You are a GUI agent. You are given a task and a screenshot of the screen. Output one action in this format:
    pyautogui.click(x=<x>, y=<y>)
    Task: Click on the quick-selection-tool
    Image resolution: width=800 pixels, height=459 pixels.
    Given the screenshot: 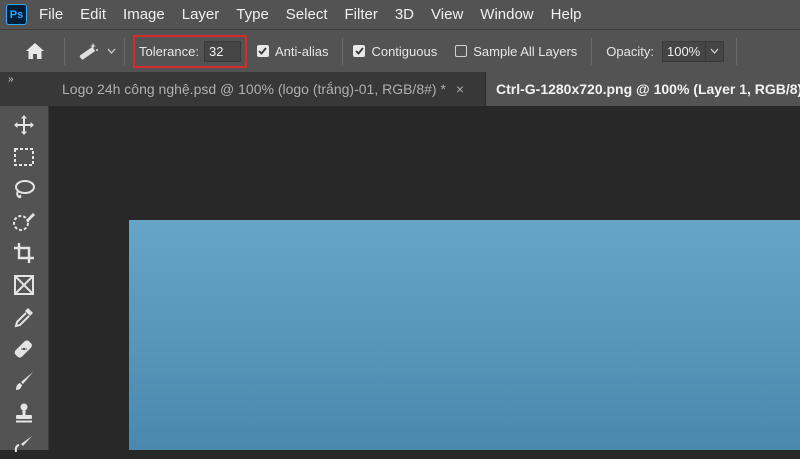 What is the action you would take?
    pyautogui.click(x=24, y=221)
    